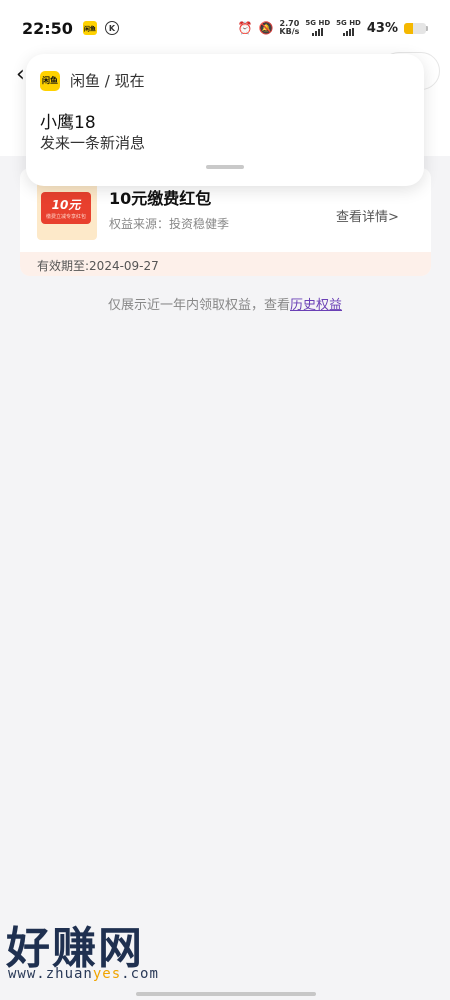 This screenshot has height=1000, width=450. I want to click on notification-title: 小鹰18, so click(68, 123).